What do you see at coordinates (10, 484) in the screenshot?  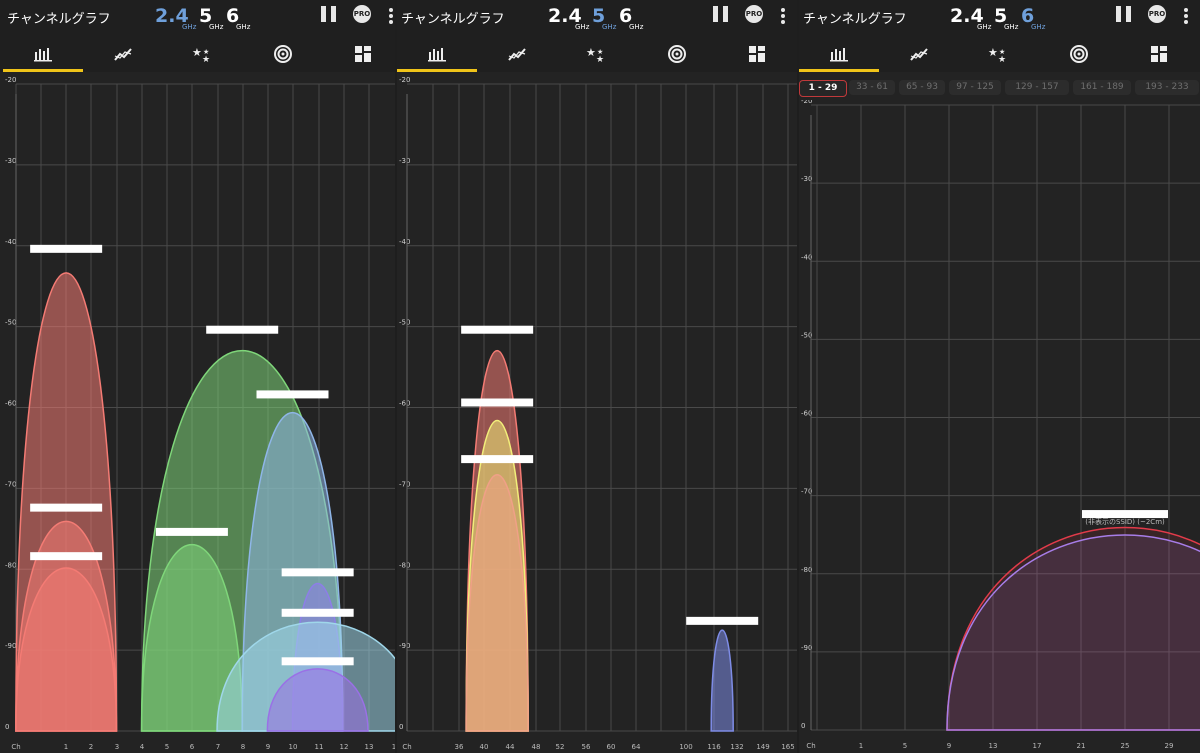 I see `y-tick-label: -70` at bounding box center [10, 484].